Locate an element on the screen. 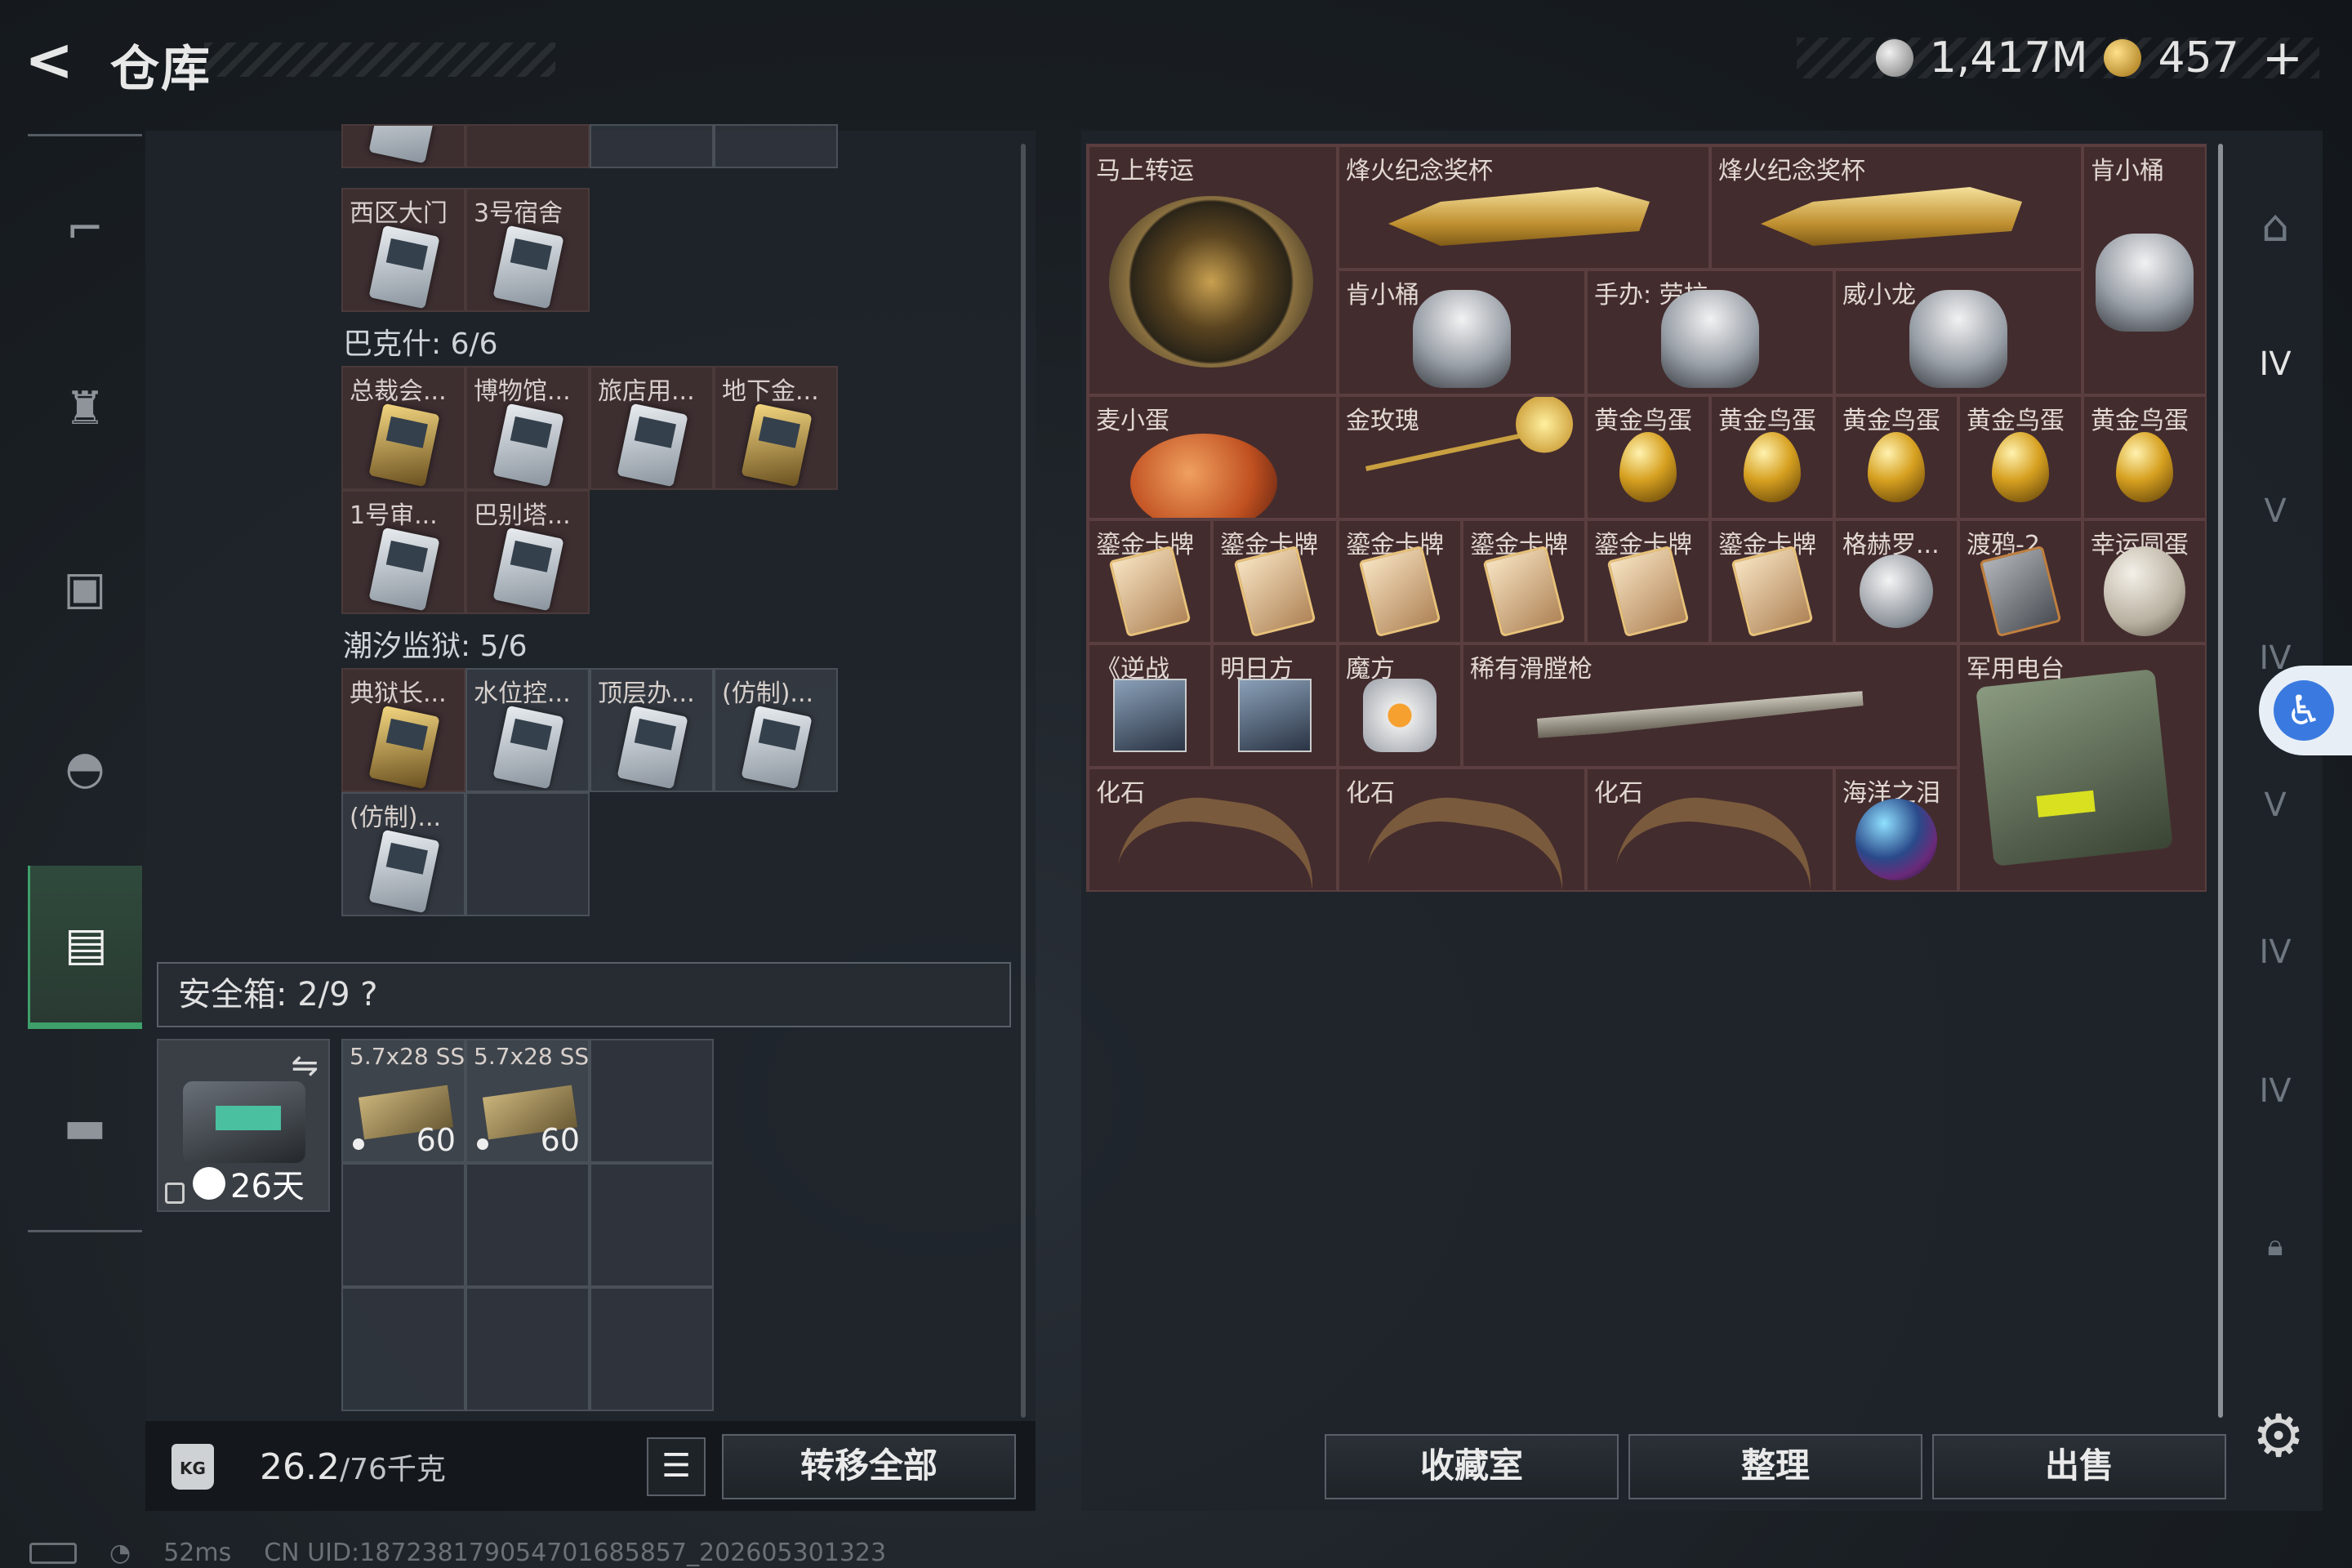 Image resolution: width=2352 pixels, height=1568 pixels. all-items-icon: ⌂ is located at coordinates (2275, 226).